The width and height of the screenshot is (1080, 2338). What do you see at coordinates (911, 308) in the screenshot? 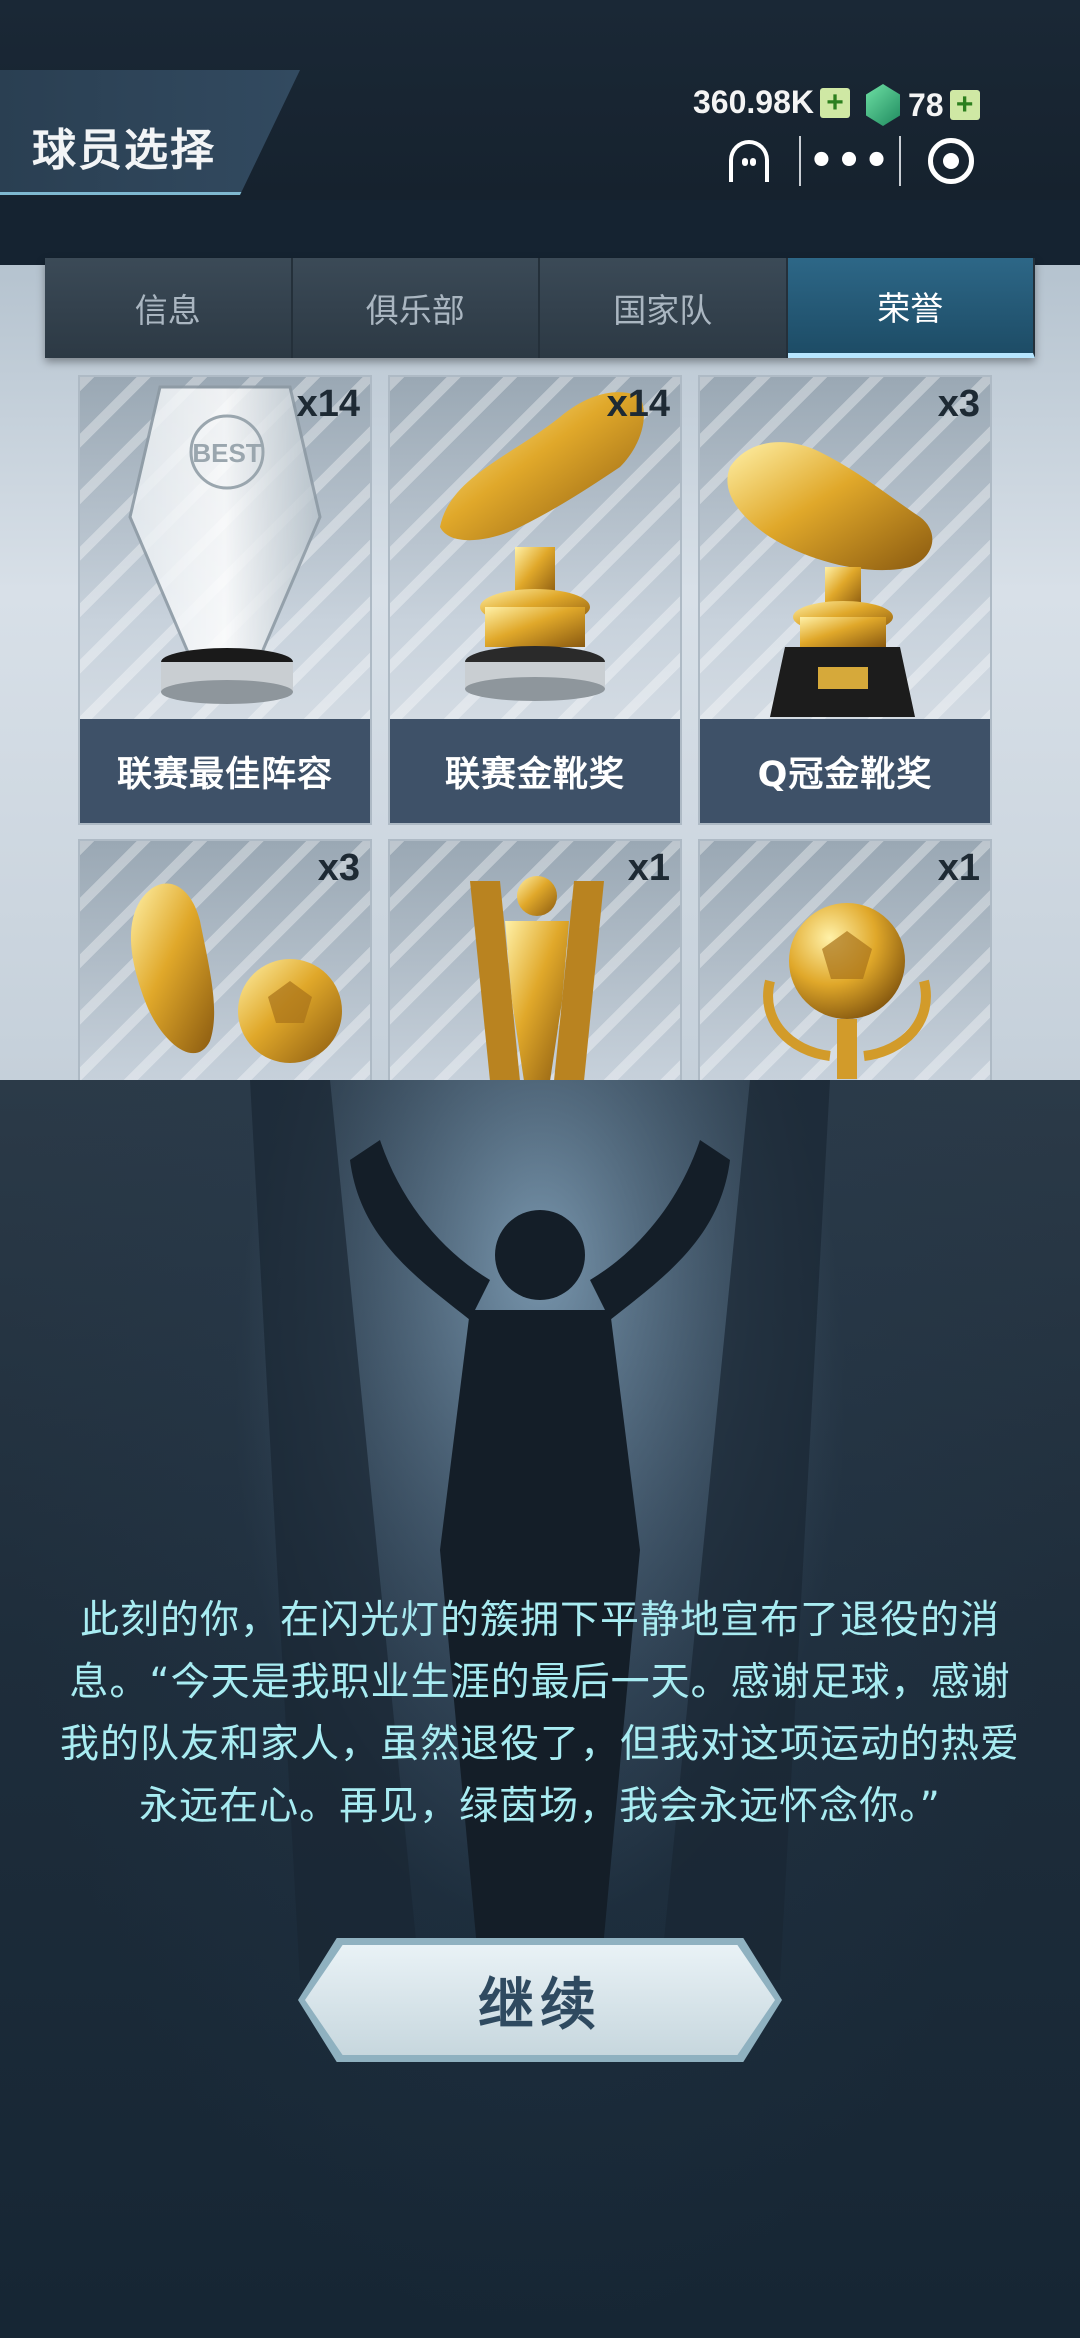
I see `tab-honors: 荣誉` at bounding box center [911, 308].